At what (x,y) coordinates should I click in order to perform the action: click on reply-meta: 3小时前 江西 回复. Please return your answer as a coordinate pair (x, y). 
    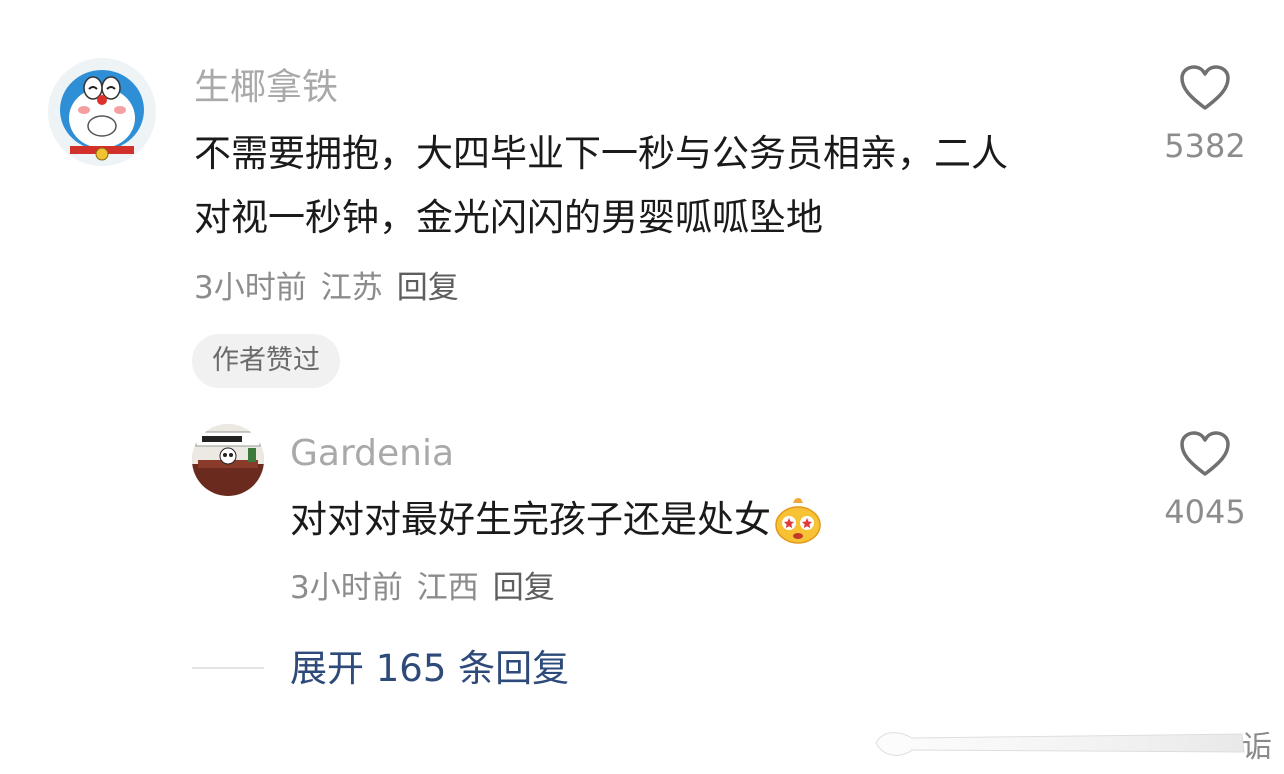
    Looking at the image, I should click on (422, 588).